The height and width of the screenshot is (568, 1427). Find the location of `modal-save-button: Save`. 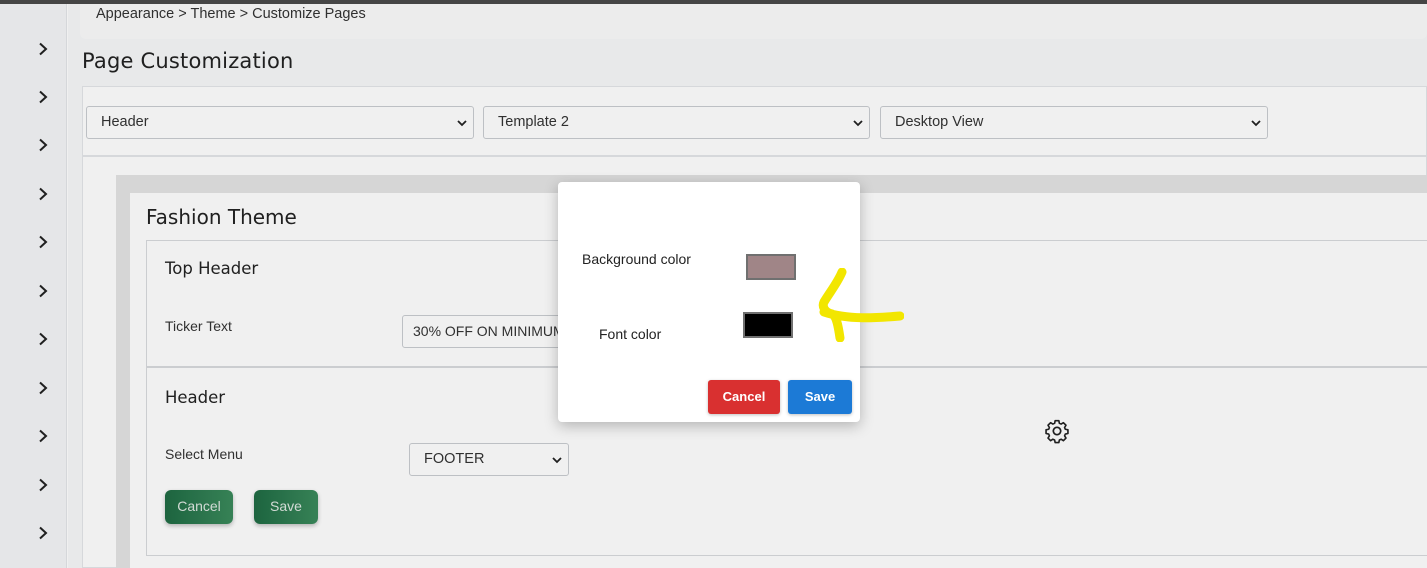

modal-save-button: Save is located at coordinates (820, 397).